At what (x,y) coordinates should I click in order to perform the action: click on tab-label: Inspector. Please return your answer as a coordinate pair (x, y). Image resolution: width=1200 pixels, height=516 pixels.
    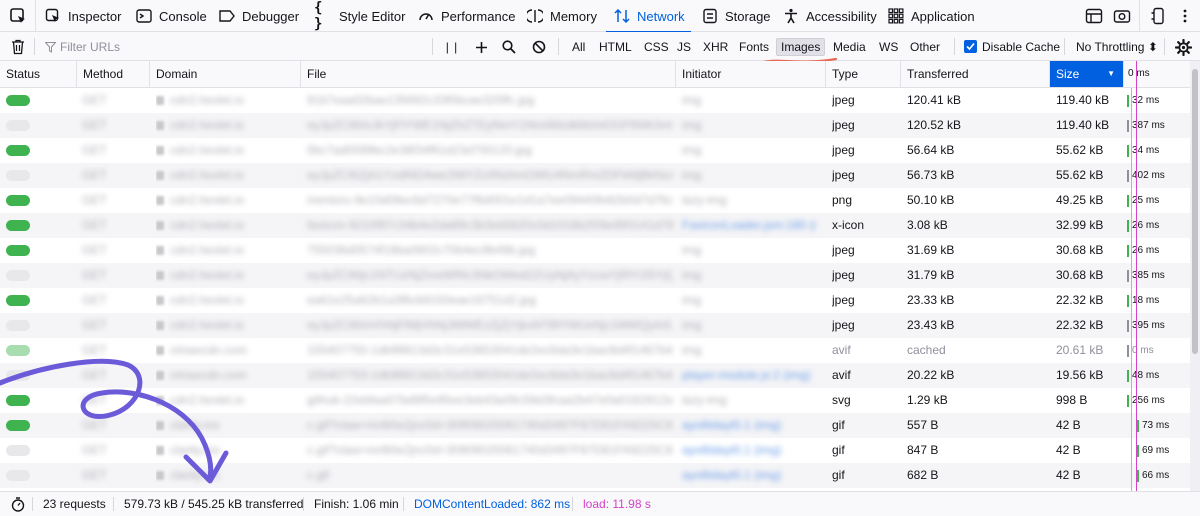
    Looking at the image, I should click on (95, 16).